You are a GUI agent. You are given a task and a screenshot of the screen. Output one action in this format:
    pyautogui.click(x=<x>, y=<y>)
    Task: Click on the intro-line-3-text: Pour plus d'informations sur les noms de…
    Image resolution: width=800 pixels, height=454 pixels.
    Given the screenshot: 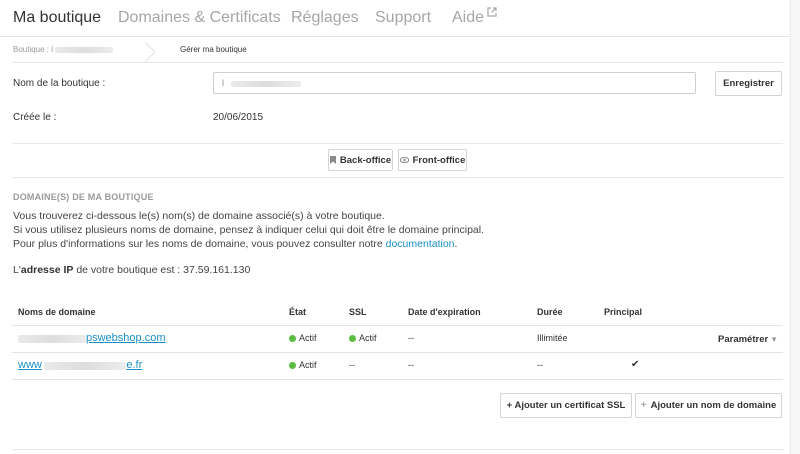 What is the action you would take?
    pyautogui.click(x=199, y=244)
    